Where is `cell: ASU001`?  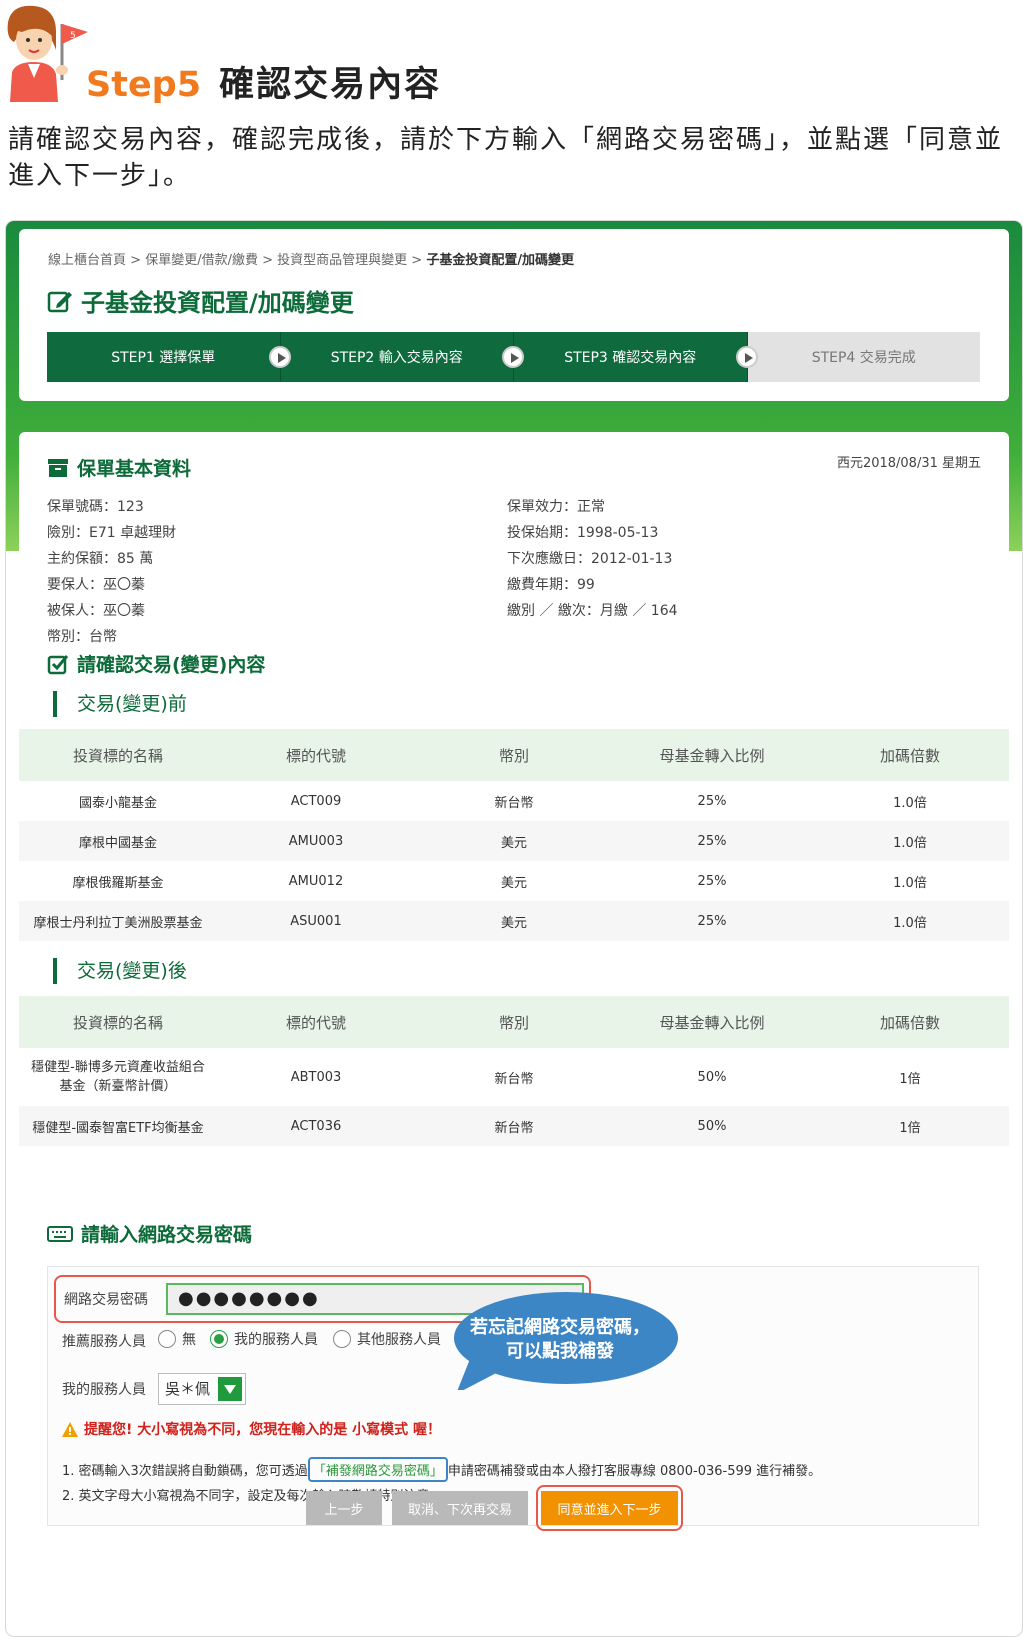 cell: ASU001 is located at coordinates (316, 921).